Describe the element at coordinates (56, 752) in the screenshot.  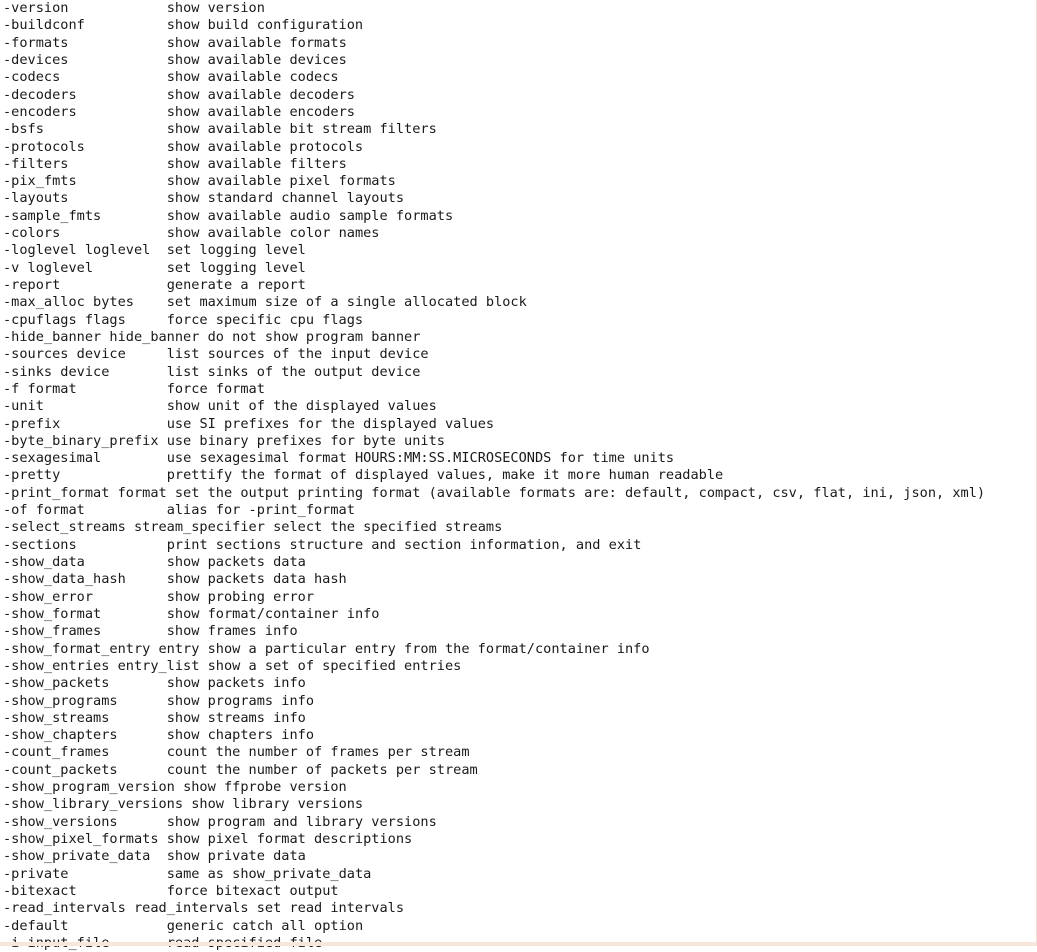
I see `option-name: -count_frames` at that location.